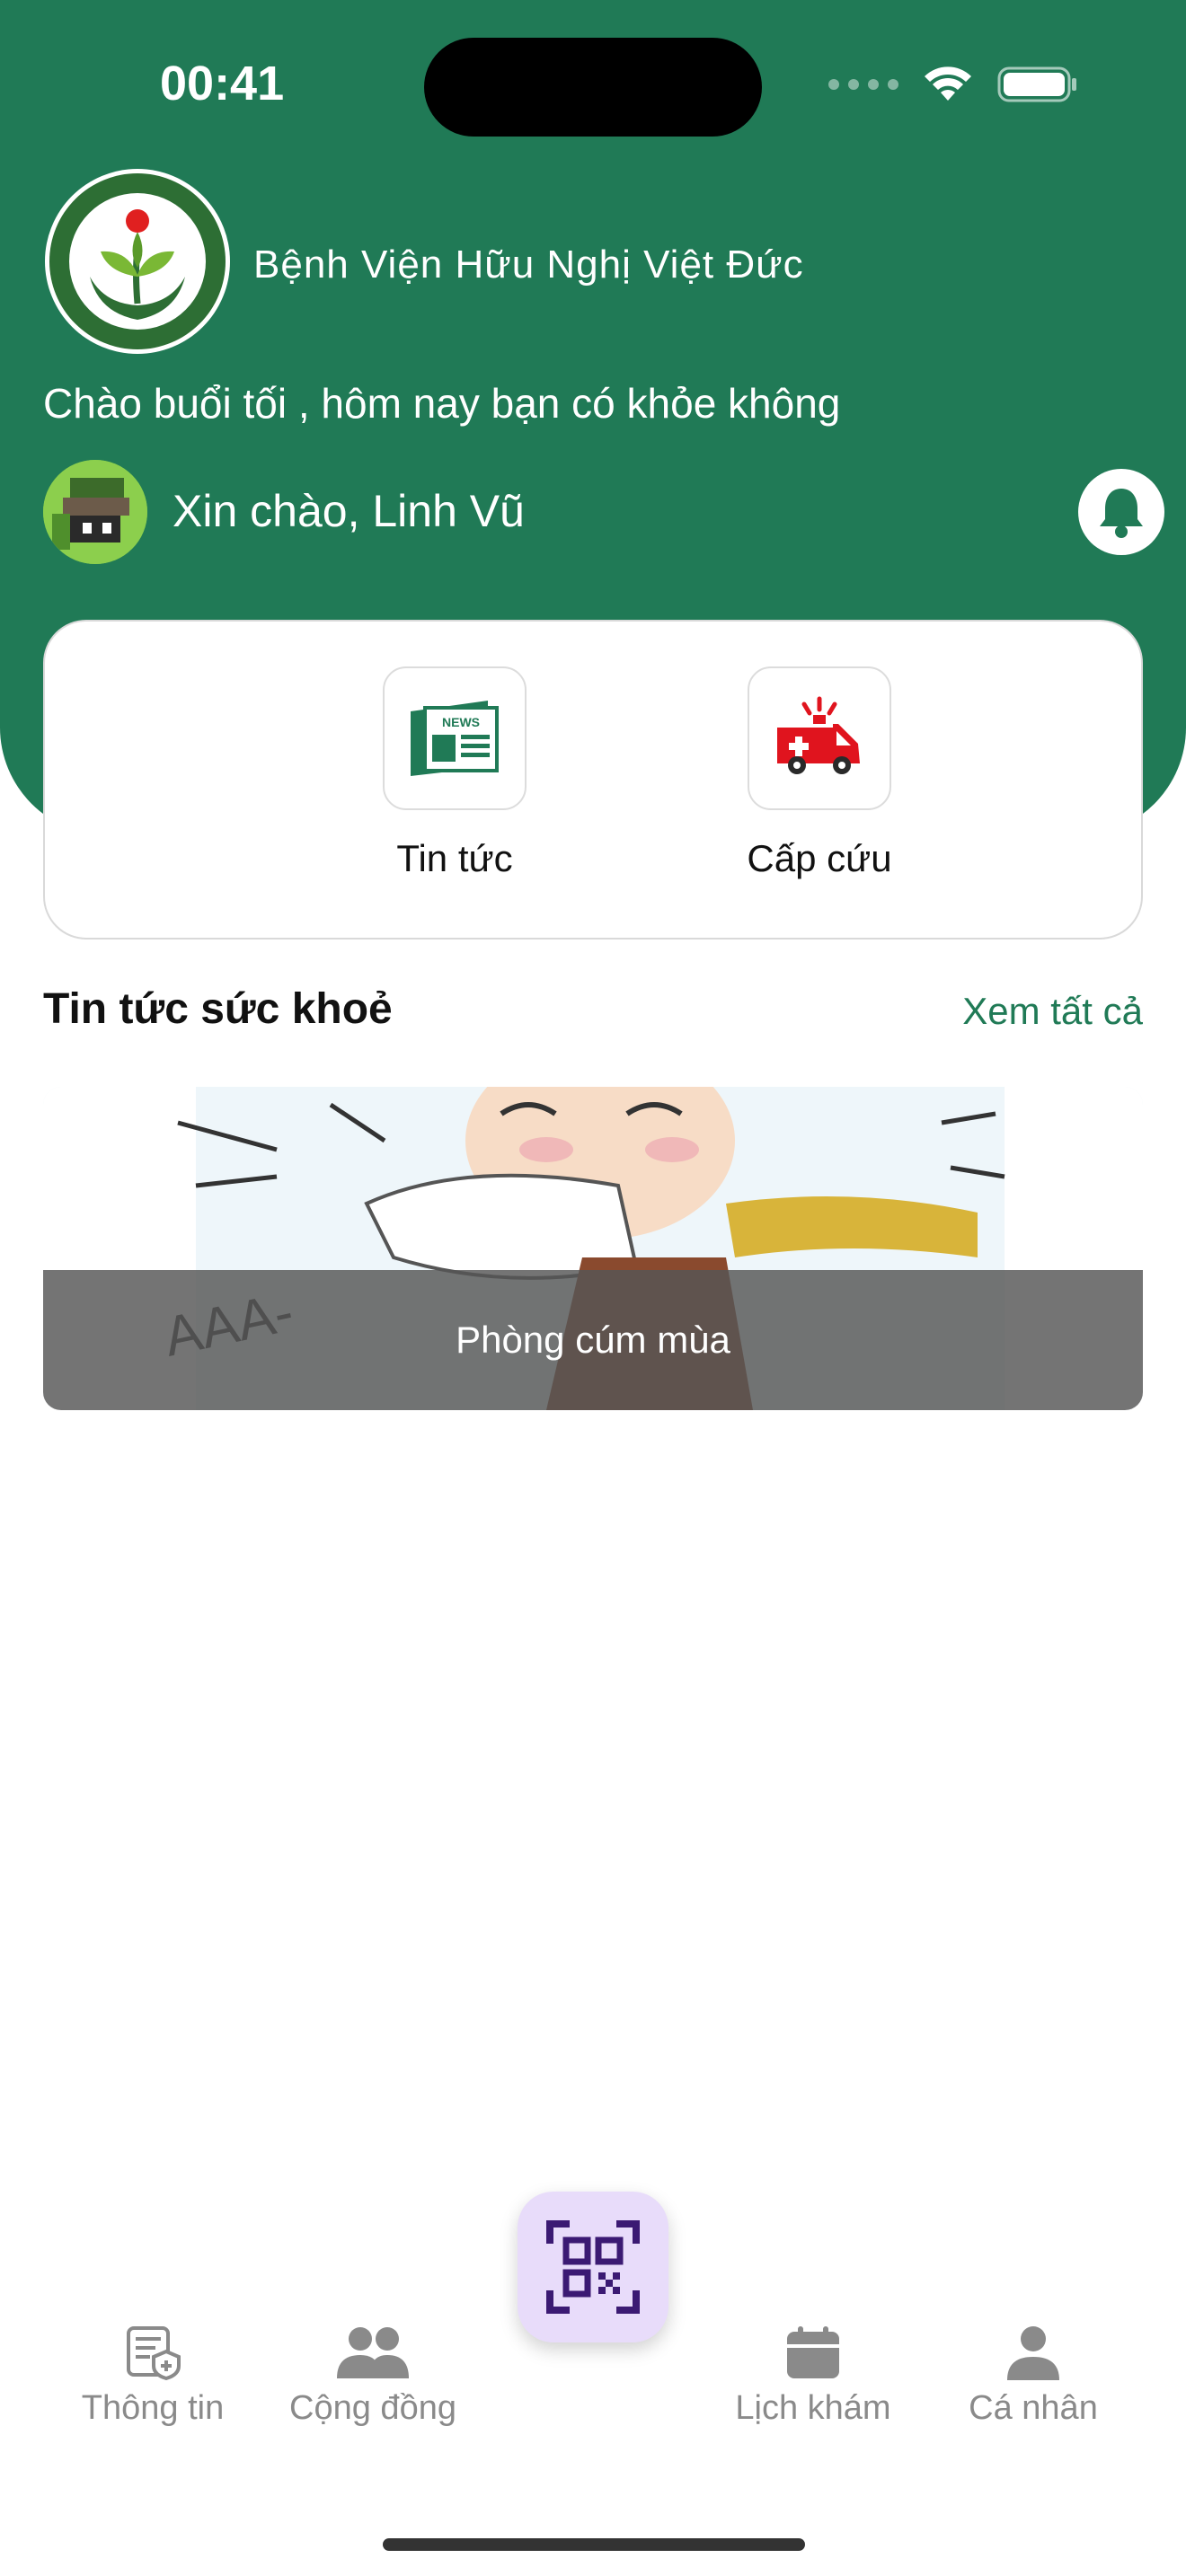 The height and width of the screenshot is (2576, 1186). Describe the element at coordinates (593, 780) in the screenshot. I see `quick-actions-card: NEWS Tin tức Cấp cứu` at that location.